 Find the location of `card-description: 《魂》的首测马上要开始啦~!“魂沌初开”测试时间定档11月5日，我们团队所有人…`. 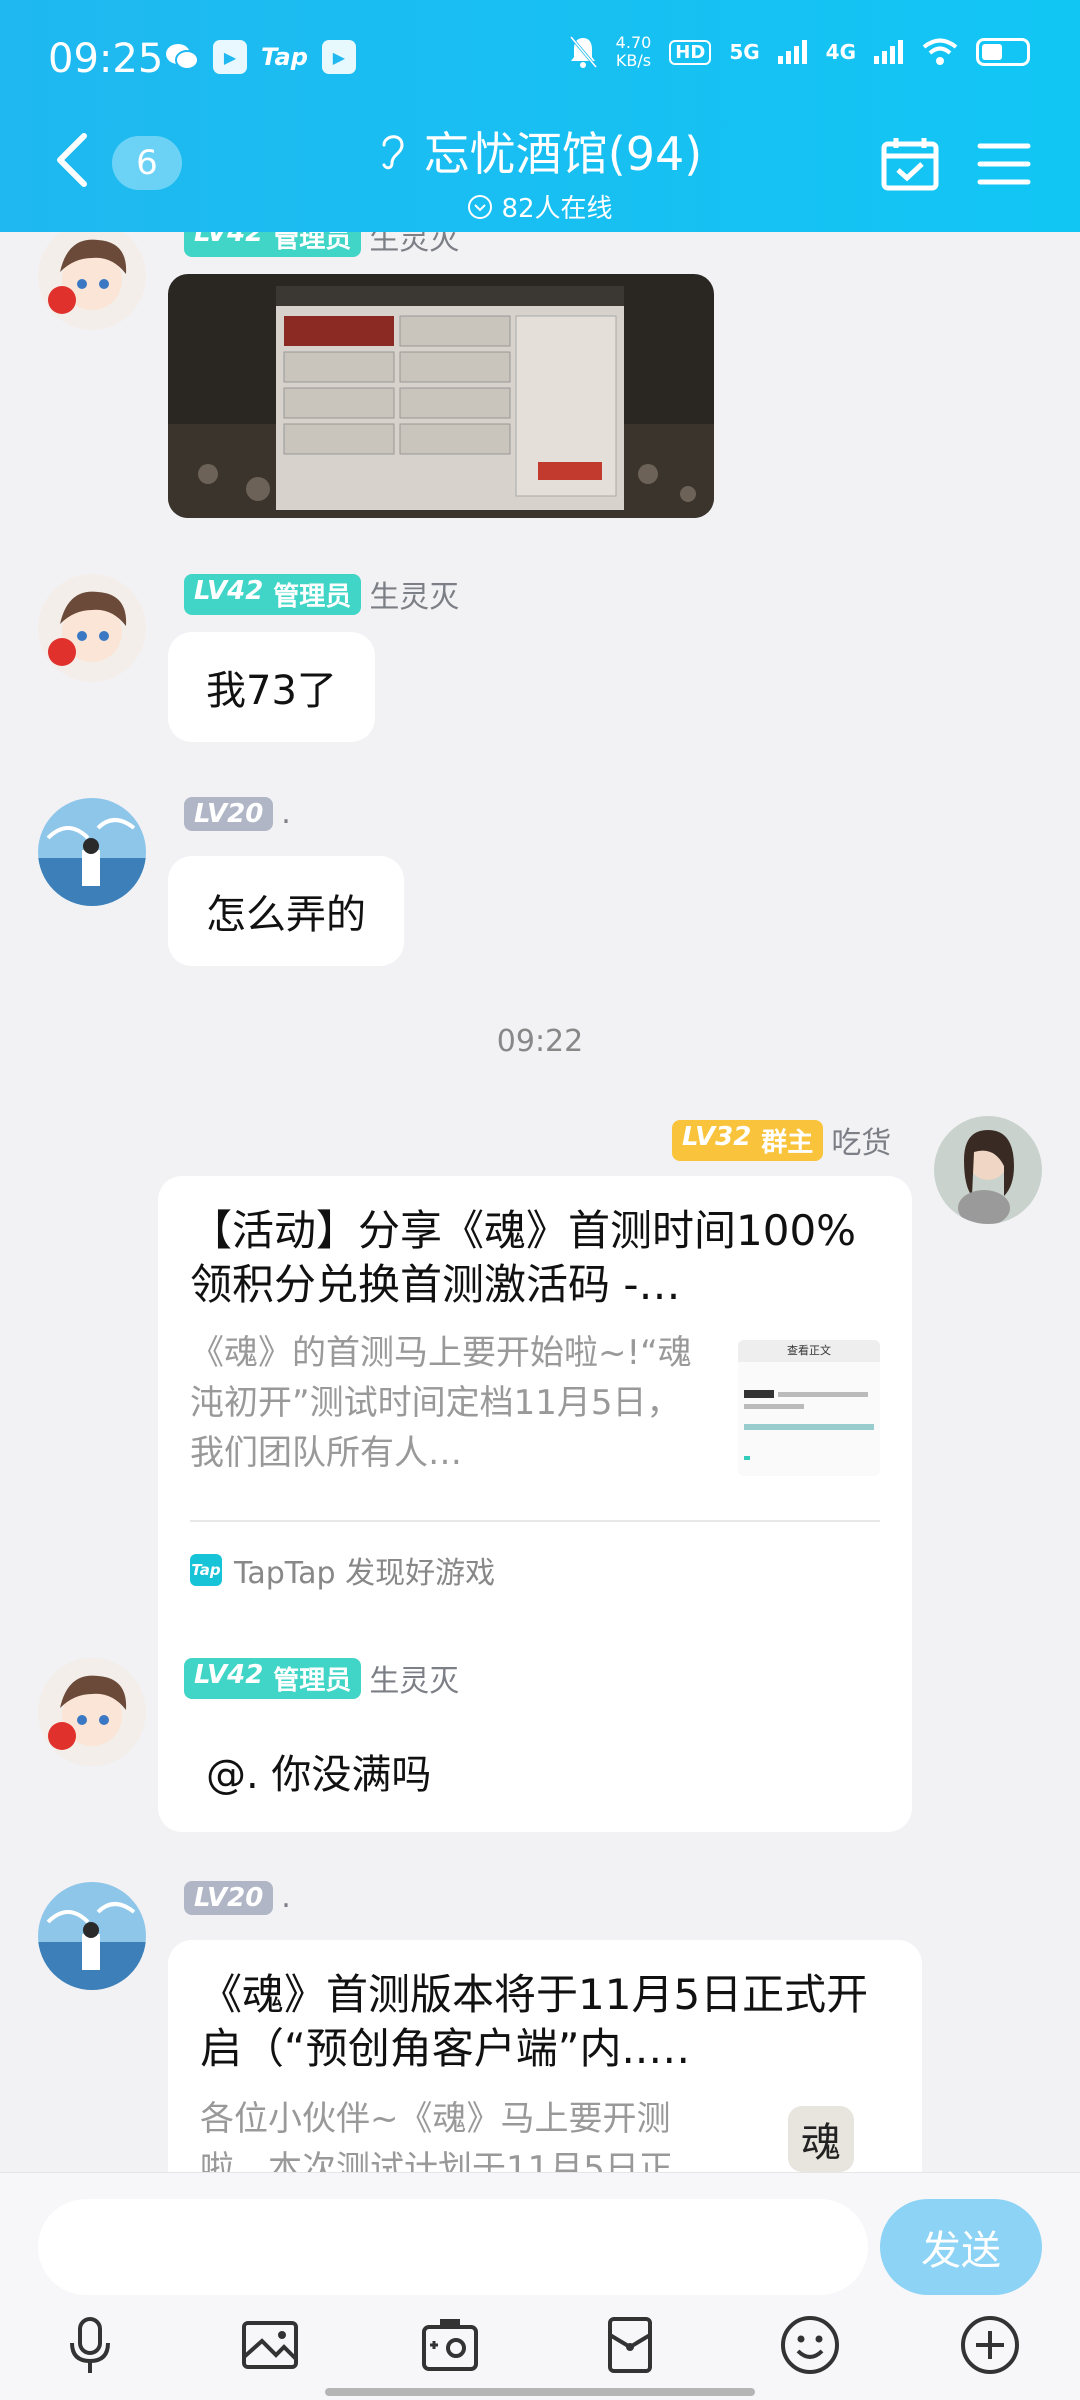

card-description: 《魂》的首测马上要开始啦~!“魂沌初开”测试时间定档11月5日，我们团队所有人… is located at coordinates (441, 1403).